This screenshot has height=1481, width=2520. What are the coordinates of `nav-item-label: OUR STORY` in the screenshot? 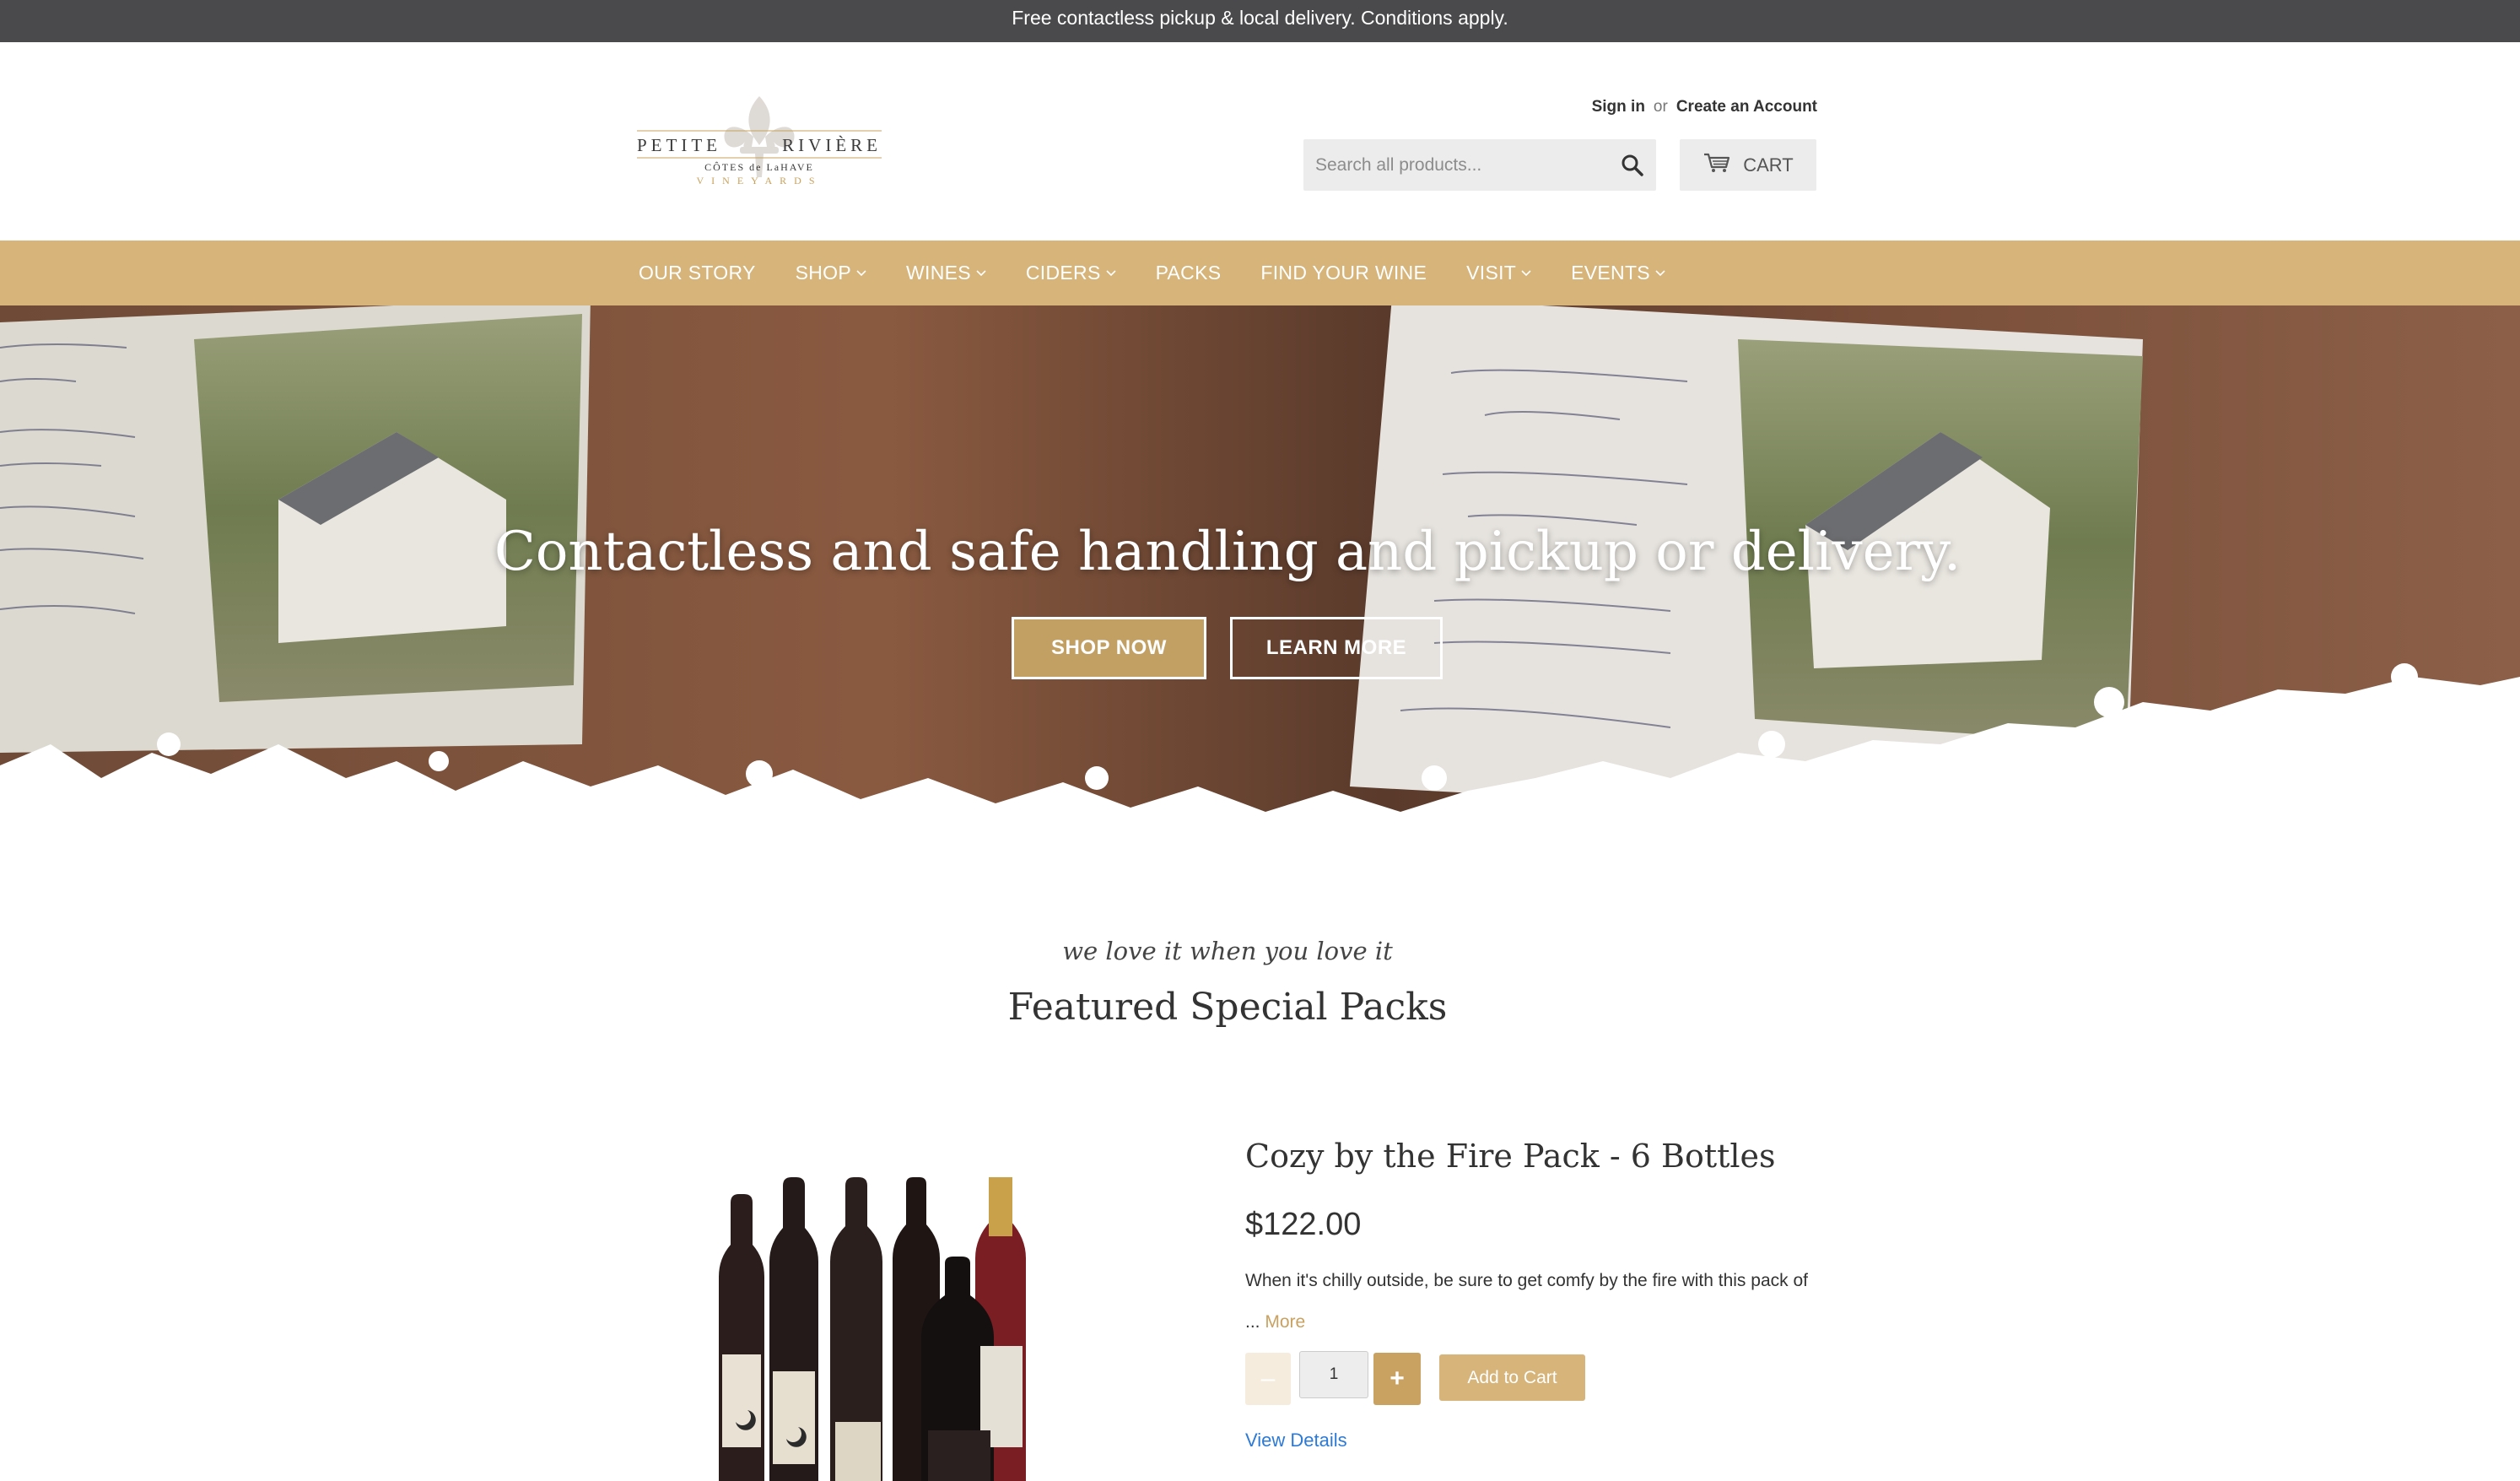 It's located at (697, 273).